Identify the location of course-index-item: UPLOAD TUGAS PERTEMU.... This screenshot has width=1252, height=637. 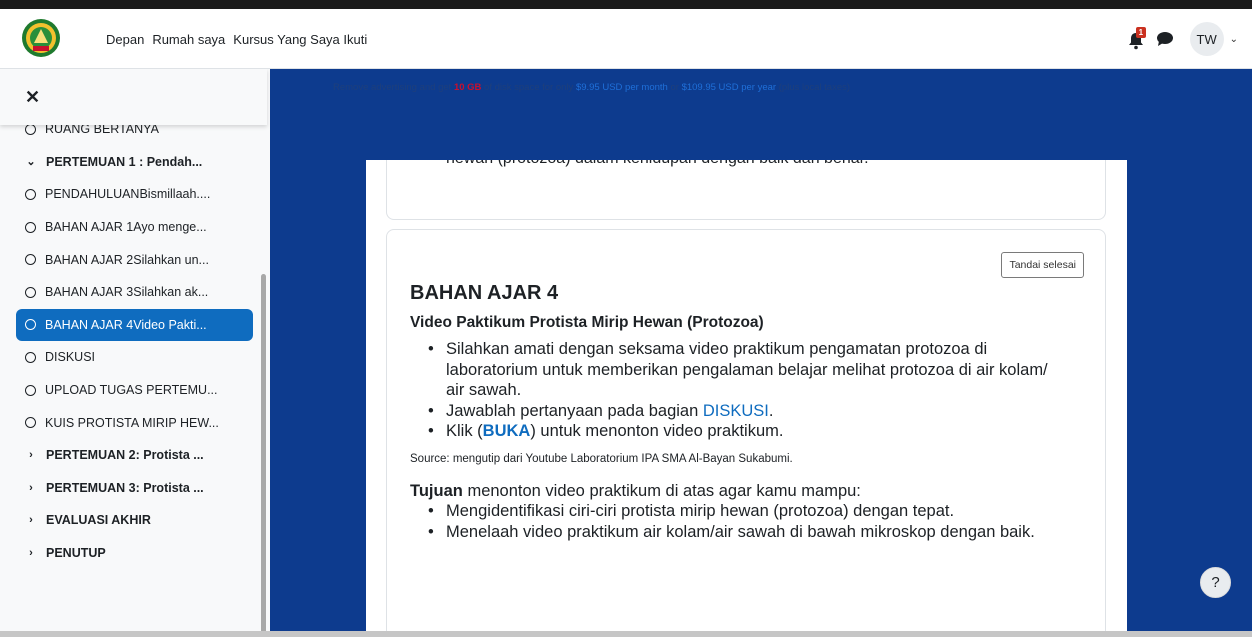
(131, 390).